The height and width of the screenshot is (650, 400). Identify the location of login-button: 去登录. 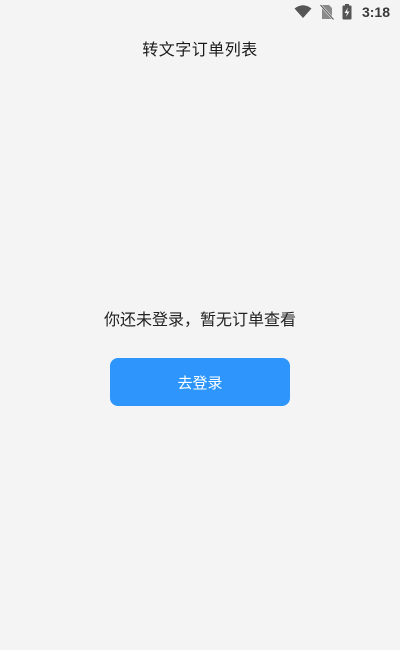
(200, 382).